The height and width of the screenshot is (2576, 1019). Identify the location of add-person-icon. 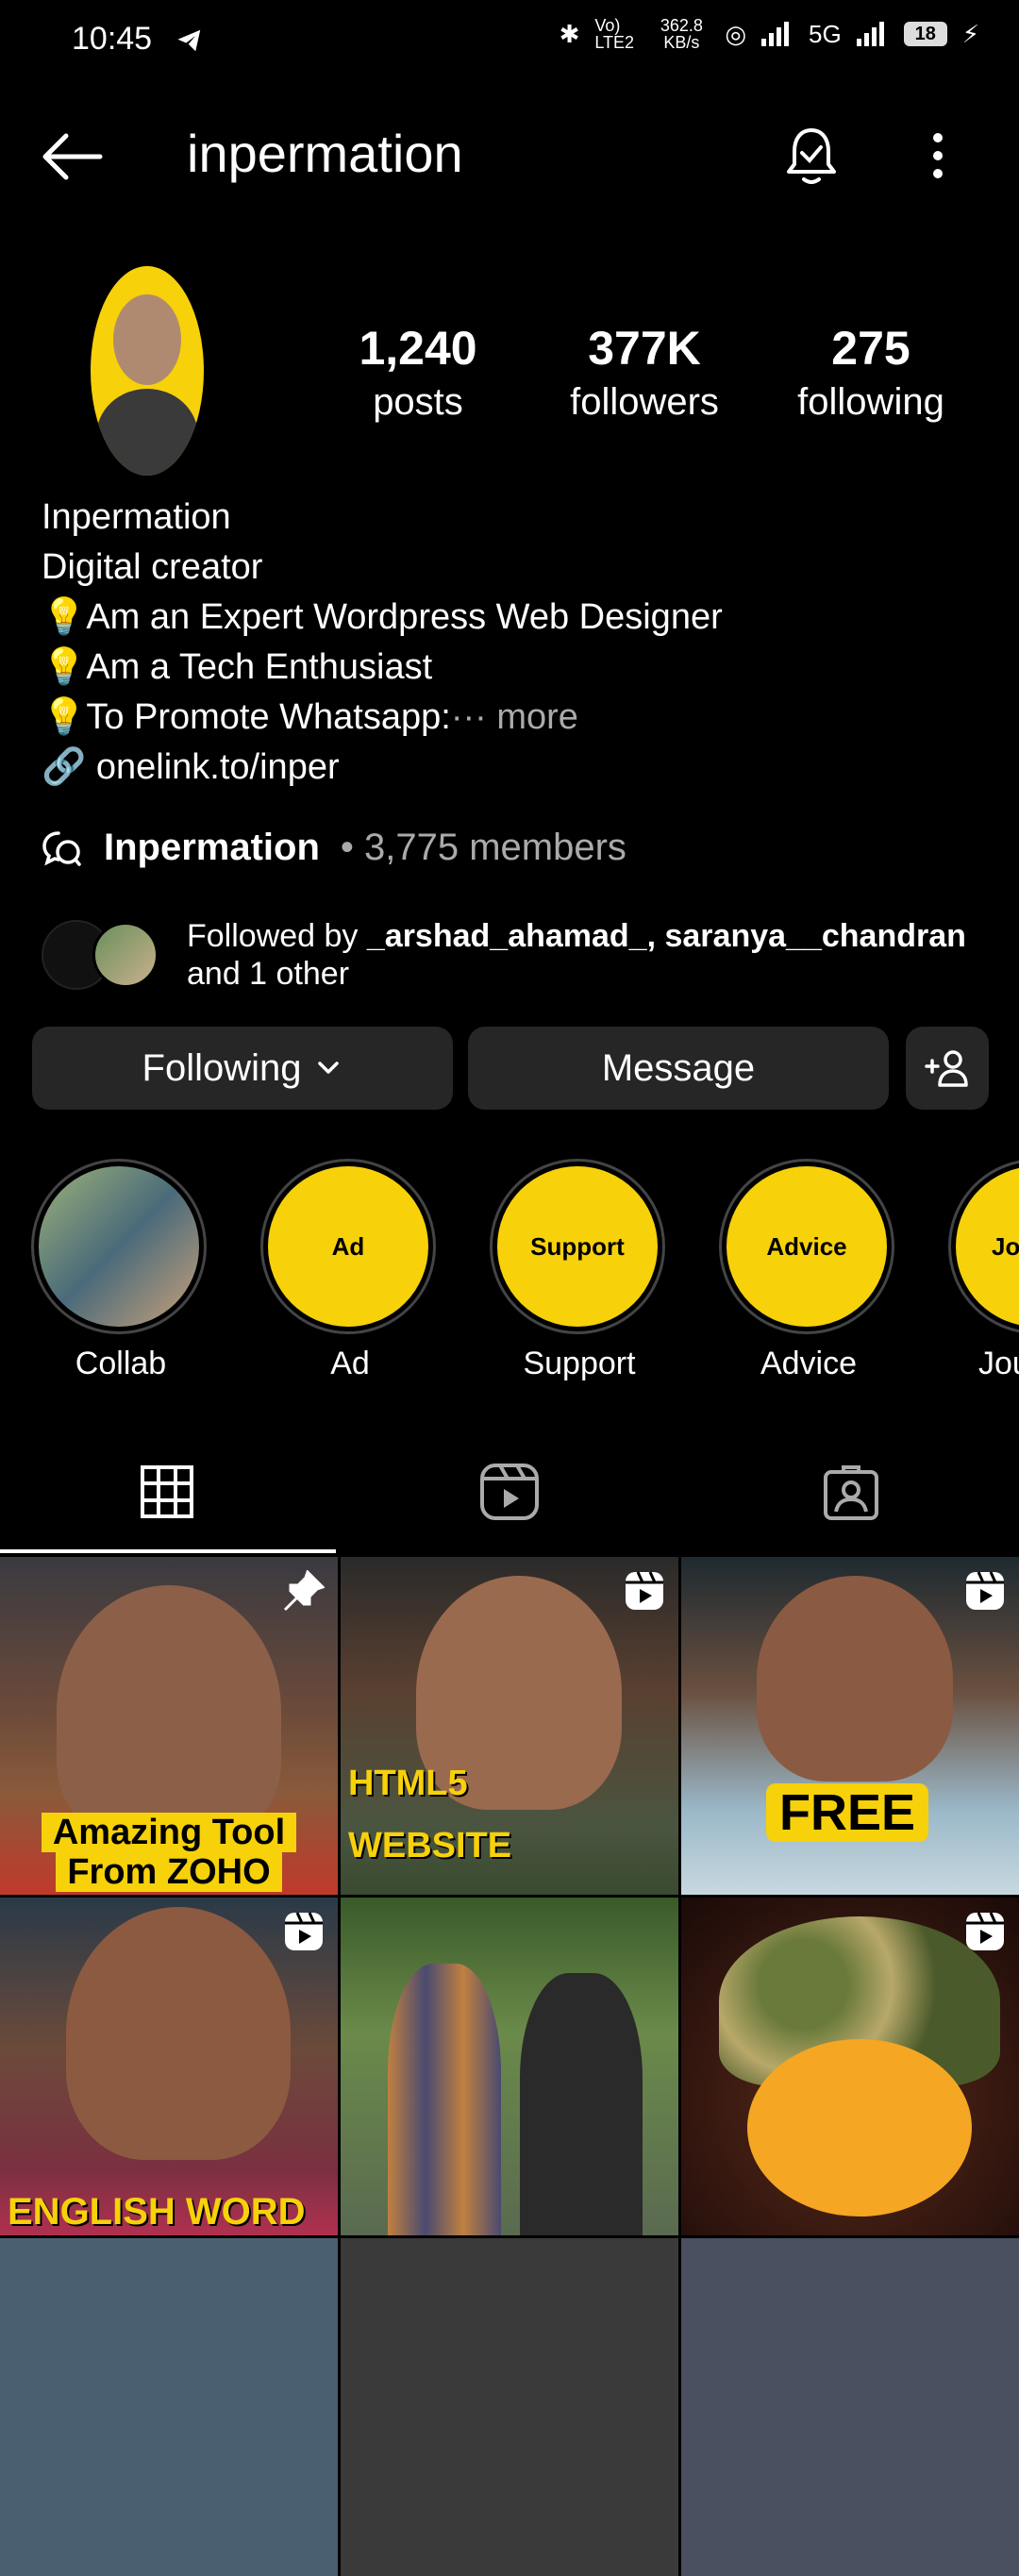
(946, 1068).